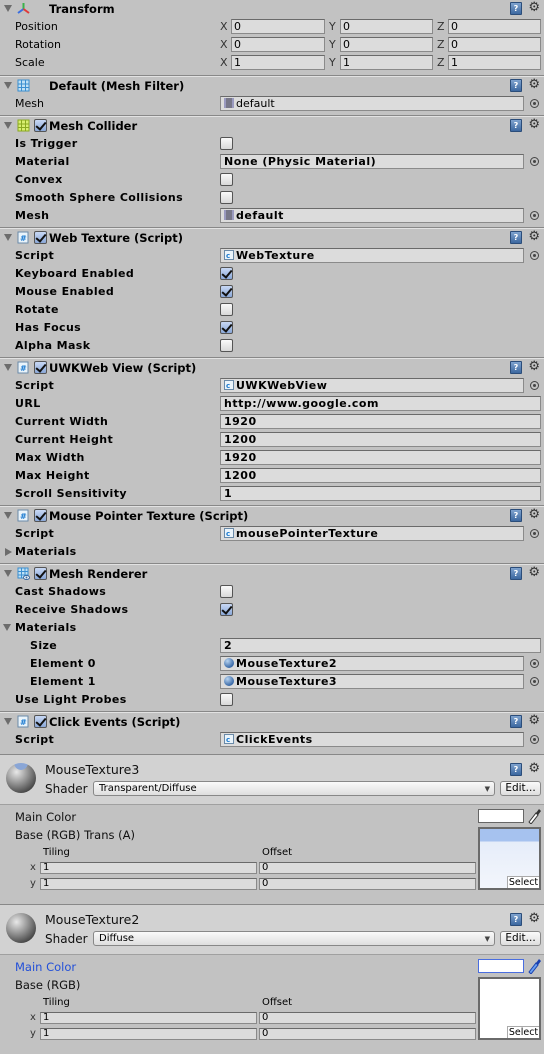 This screenshot has height=1054, width=544. What do you see at coordinates (494, 44) in the screenshot?
I see `rotation-z-field: 0` at bounding box center [494, 44].